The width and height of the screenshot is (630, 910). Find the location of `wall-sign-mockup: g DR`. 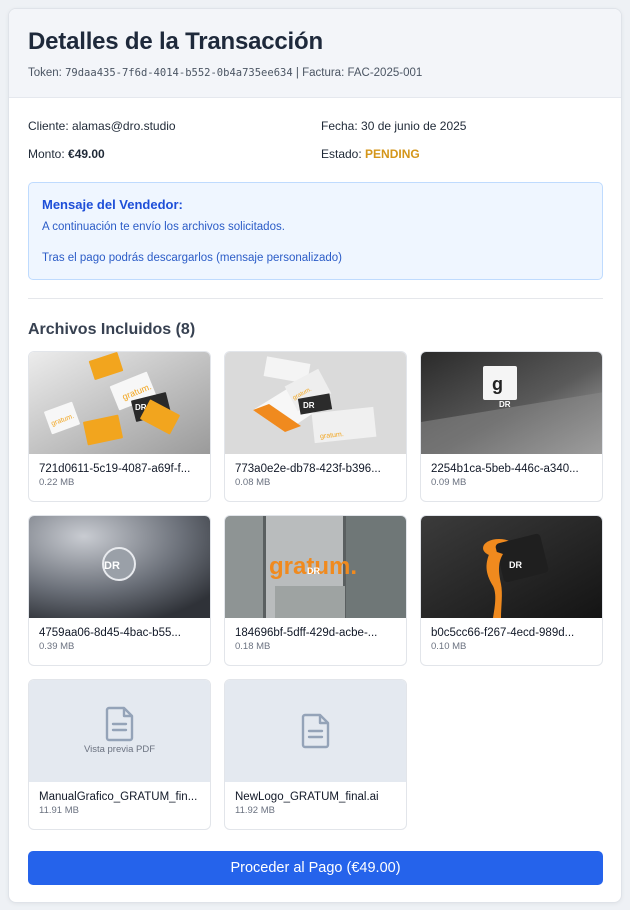

wall-sign-mockup: g DR is located at coordinates (511, 403).